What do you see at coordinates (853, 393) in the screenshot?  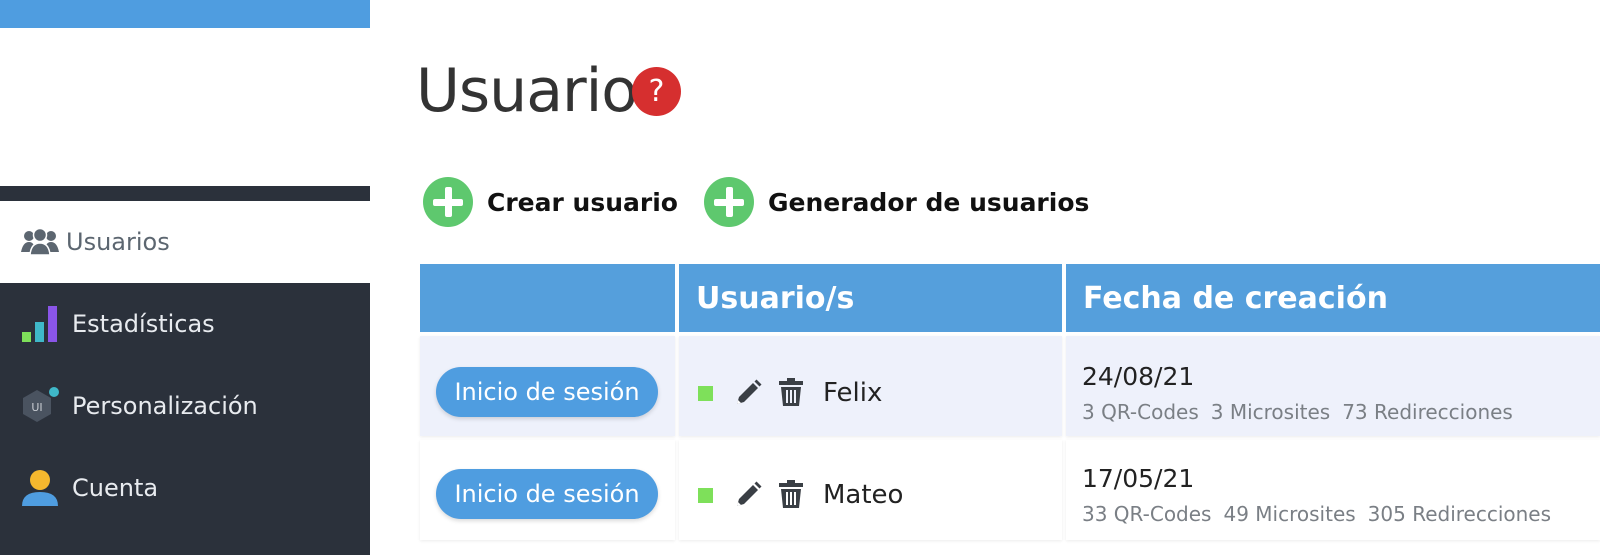 I see `user-name: Felix` at bounding box center [853, 393].